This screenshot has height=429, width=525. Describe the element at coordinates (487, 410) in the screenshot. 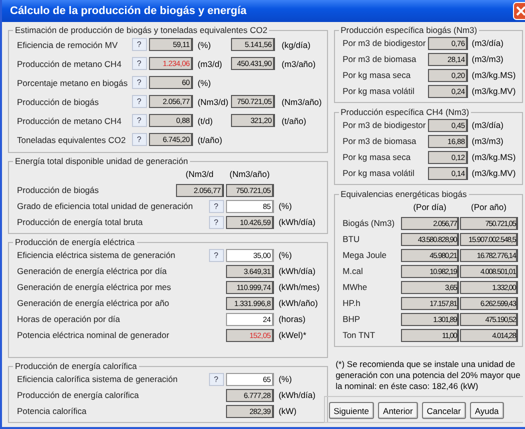

I see `dialog-button: Ayuda` at that location.